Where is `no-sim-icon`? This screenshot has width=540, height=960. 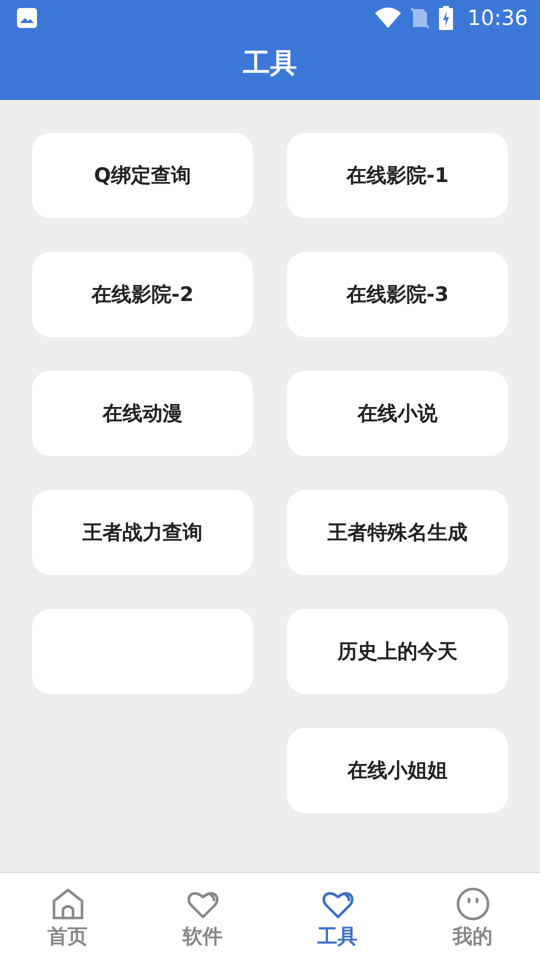
no-sim-icon is located at coordinates (420, 18).